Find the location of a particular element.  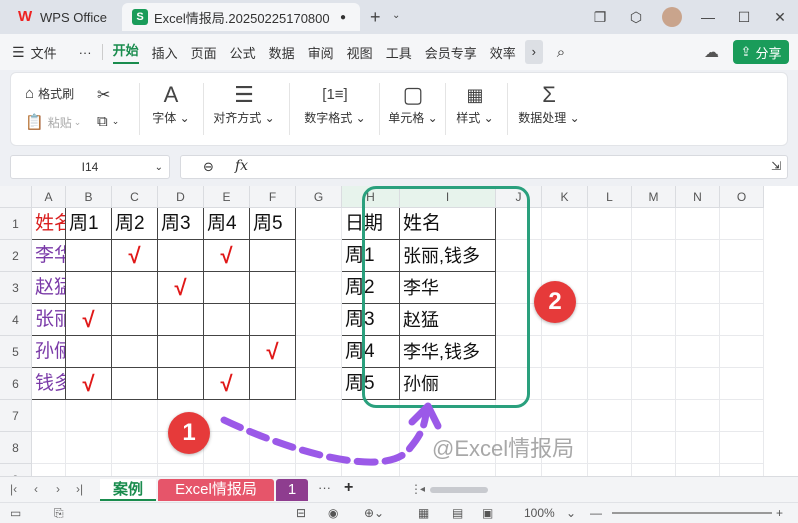

share-icon: ⇪ is located at coordinates (746, 51).